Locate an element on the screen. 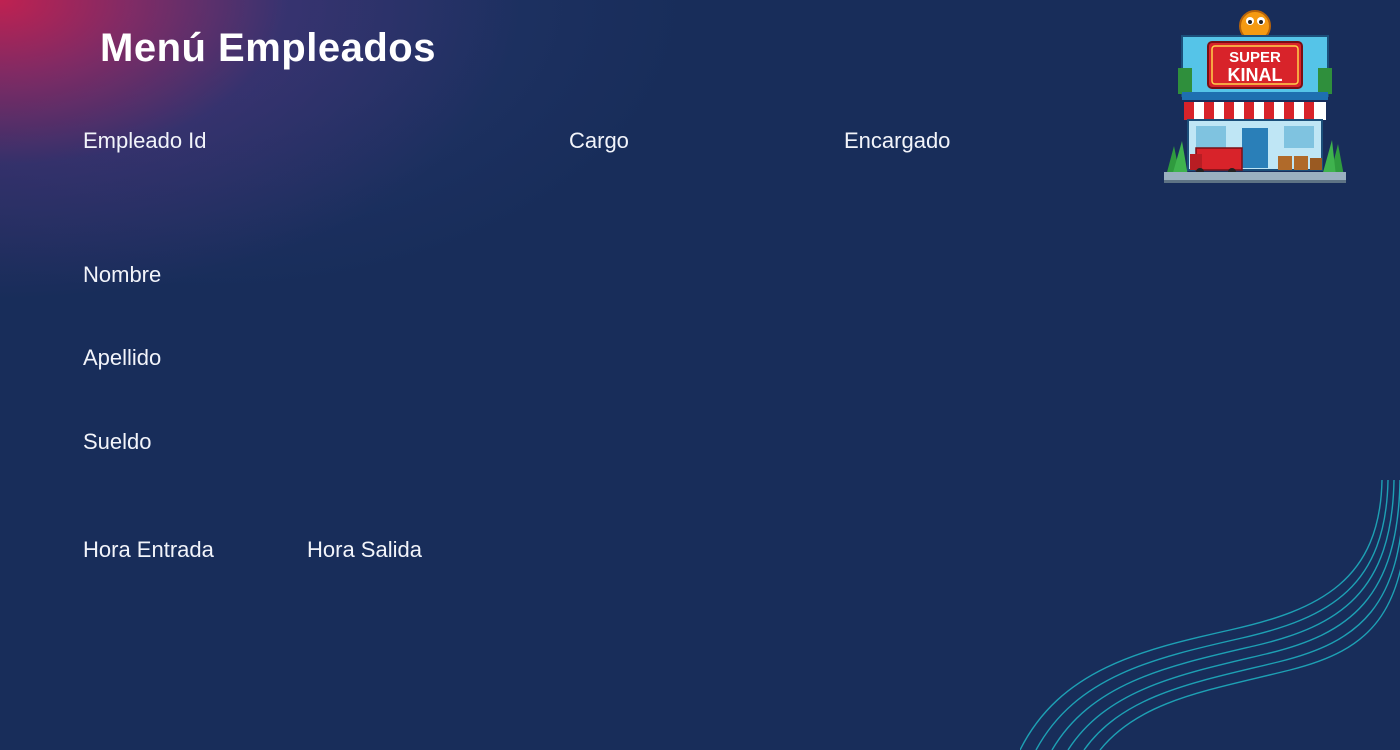  cargo-label: Cargo is located at coordinates (599, 140).